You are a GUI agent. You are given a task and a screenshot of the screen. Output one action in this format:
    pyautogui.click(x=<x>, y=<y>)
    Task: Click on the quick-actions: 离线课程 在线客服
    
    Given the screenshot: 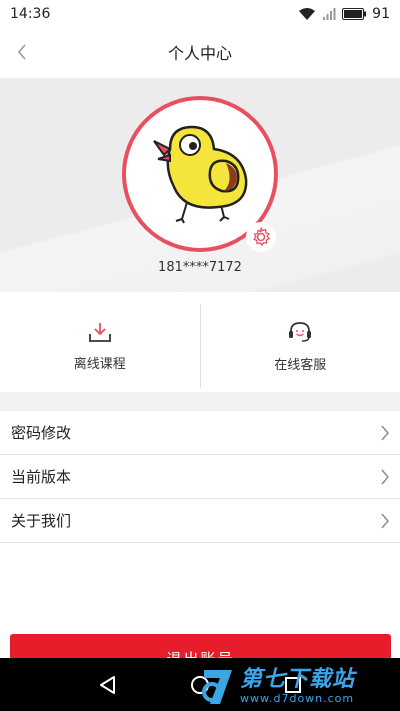 What is the action you would take?
    pyautogui.click(x=200, y=346)
    